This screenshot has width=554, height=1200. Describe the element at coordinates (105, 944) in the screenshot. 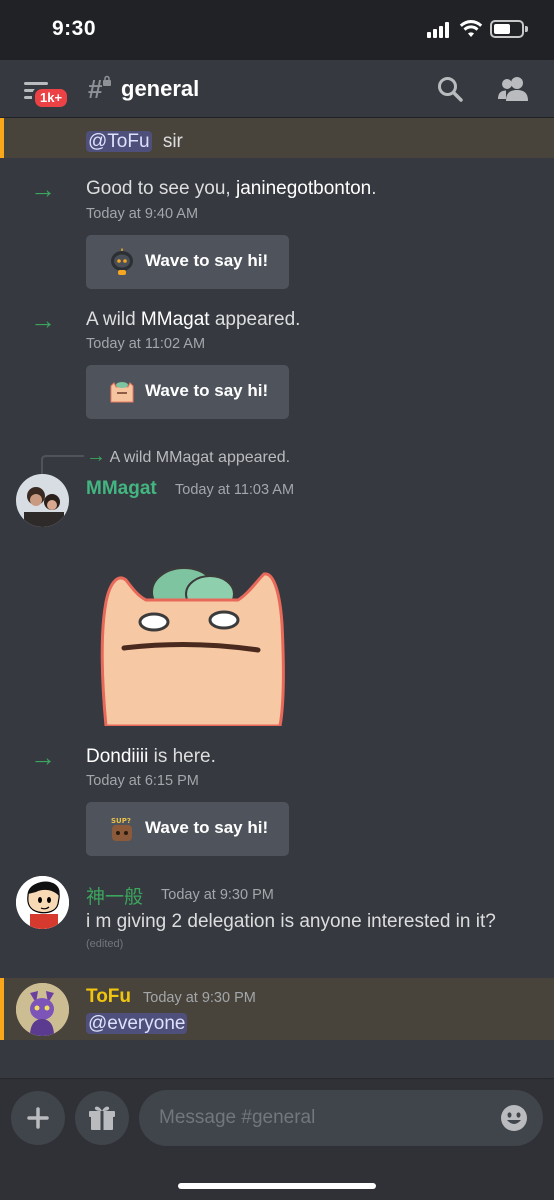

I see `edited-label: (edited)` at that location.